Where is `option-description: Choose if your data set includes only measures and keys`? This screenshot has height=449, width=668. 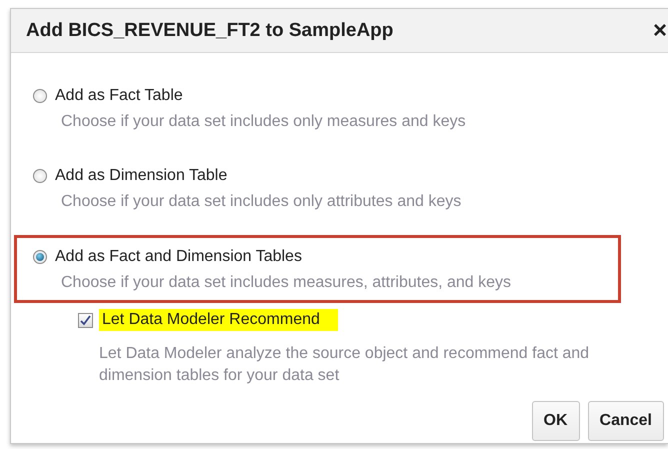
option-description: Choose if your data set includes only measures and keys is located at coordinates (264, 122).